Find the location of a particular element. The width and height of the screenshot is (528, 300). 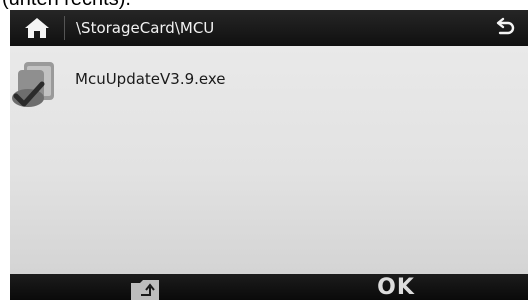

folder-up-button is located at coordinates (145, 288).